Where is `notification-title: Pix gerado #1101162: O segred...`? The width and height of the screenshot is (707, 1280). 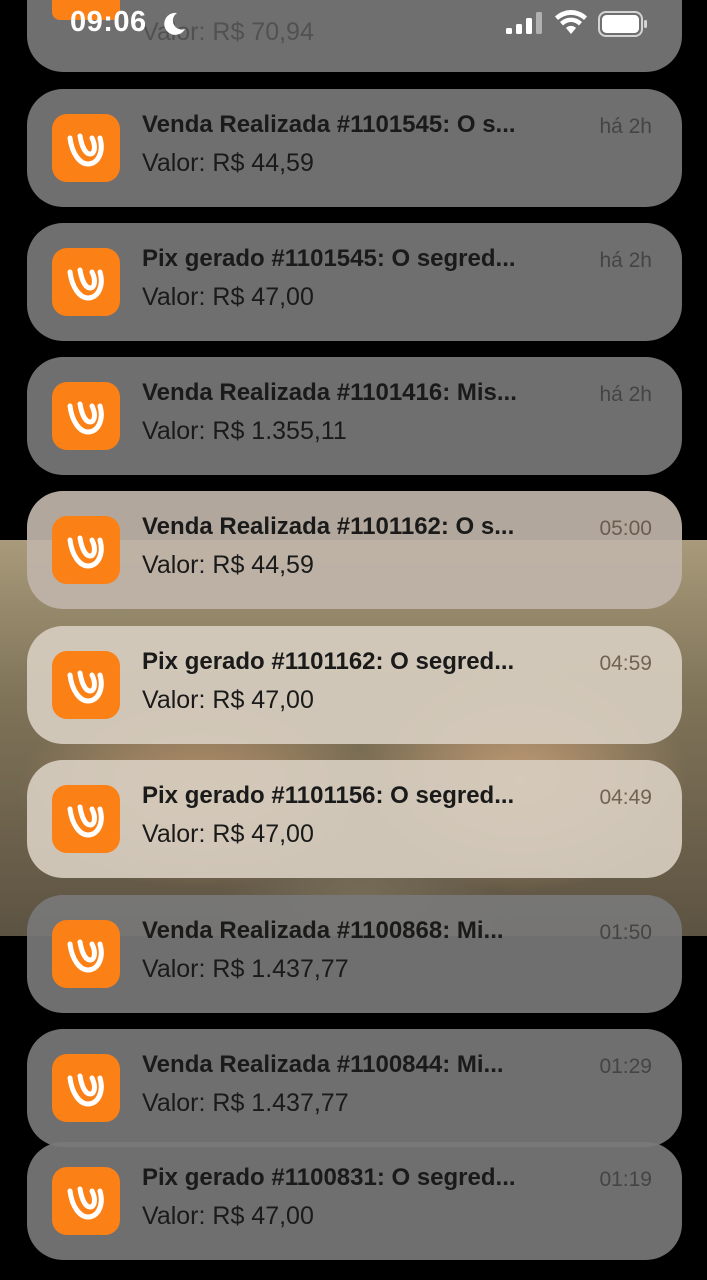 notification-title: Pix gerado #1101162: O segred... is located at coordinates (328, 661).